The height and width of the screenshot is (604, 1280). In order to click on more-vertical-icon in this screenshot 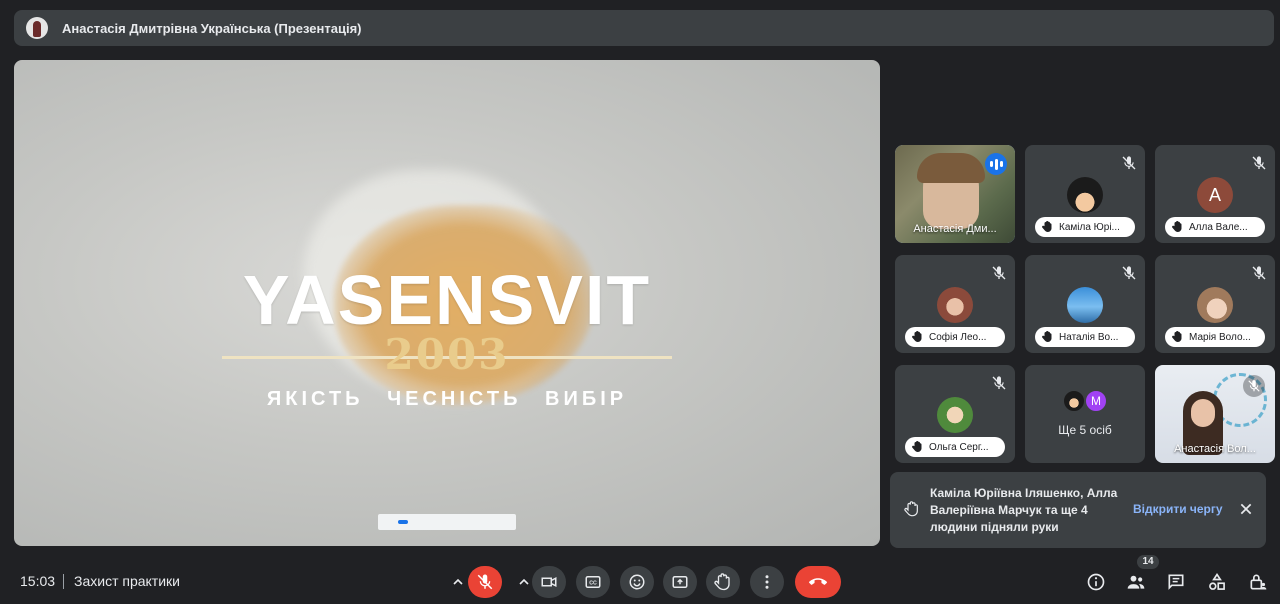, I will do `click(767, 582)`.